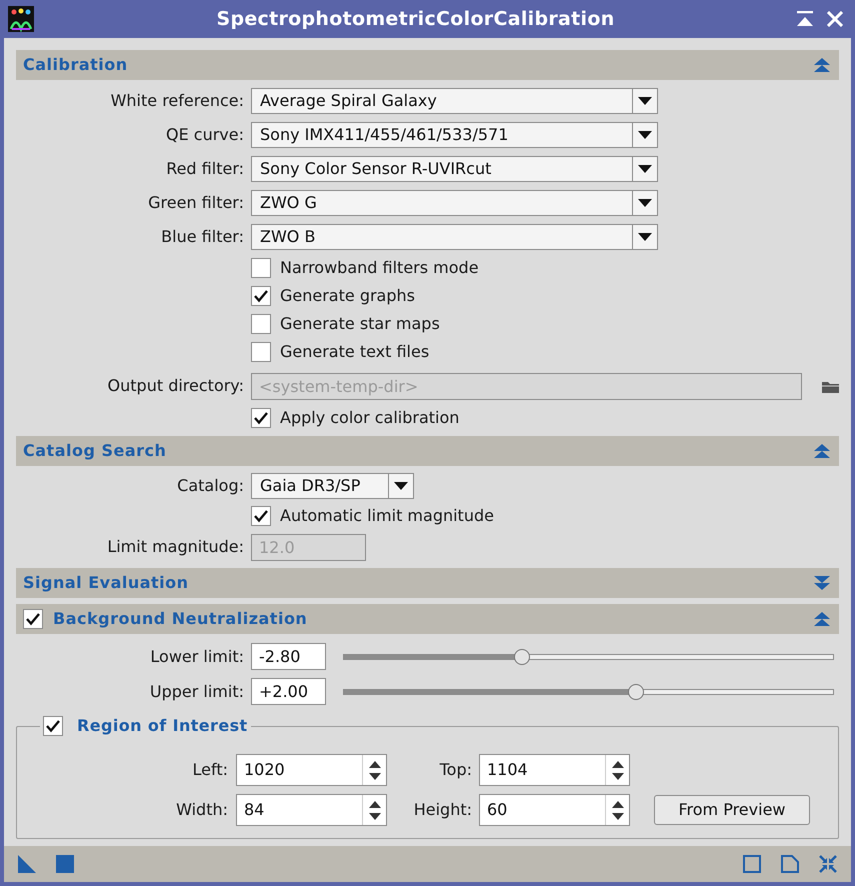 The width and height of the screenshot is (855, 886). What do you see at coordinates (21, 19) in the screenshot?
I see `app-logo-icon` at bounding box center [21, 19].